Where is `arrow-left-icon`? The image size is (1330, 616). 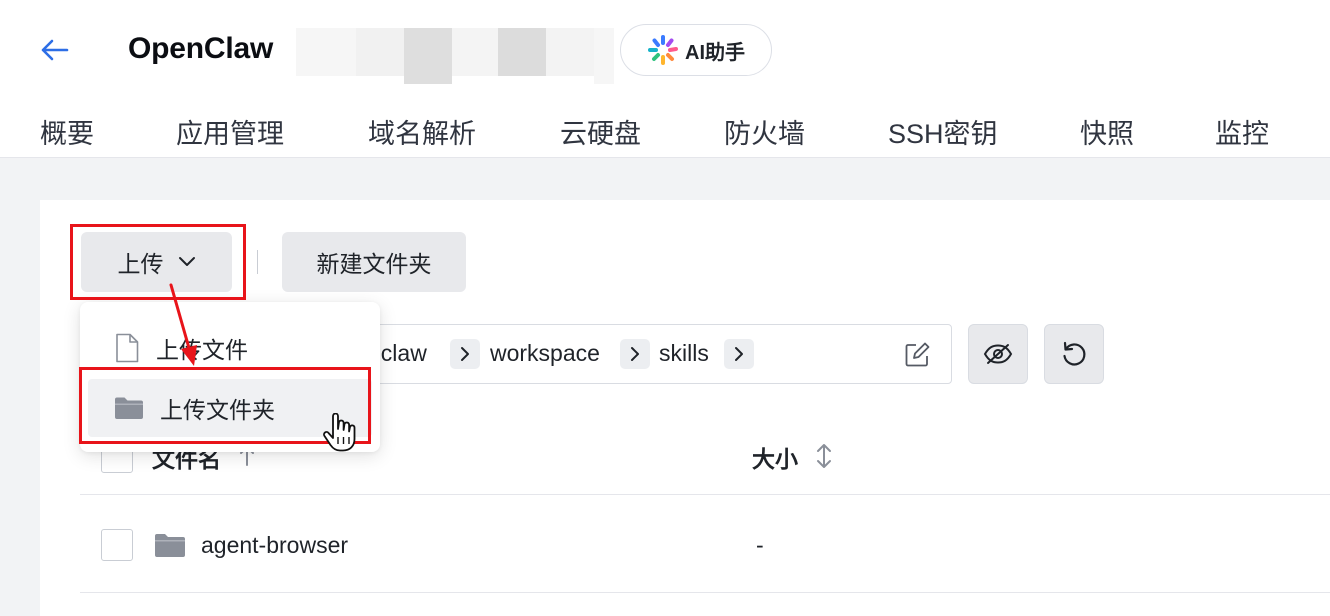
arrow-left-icon is located at coordinates (55, 50).